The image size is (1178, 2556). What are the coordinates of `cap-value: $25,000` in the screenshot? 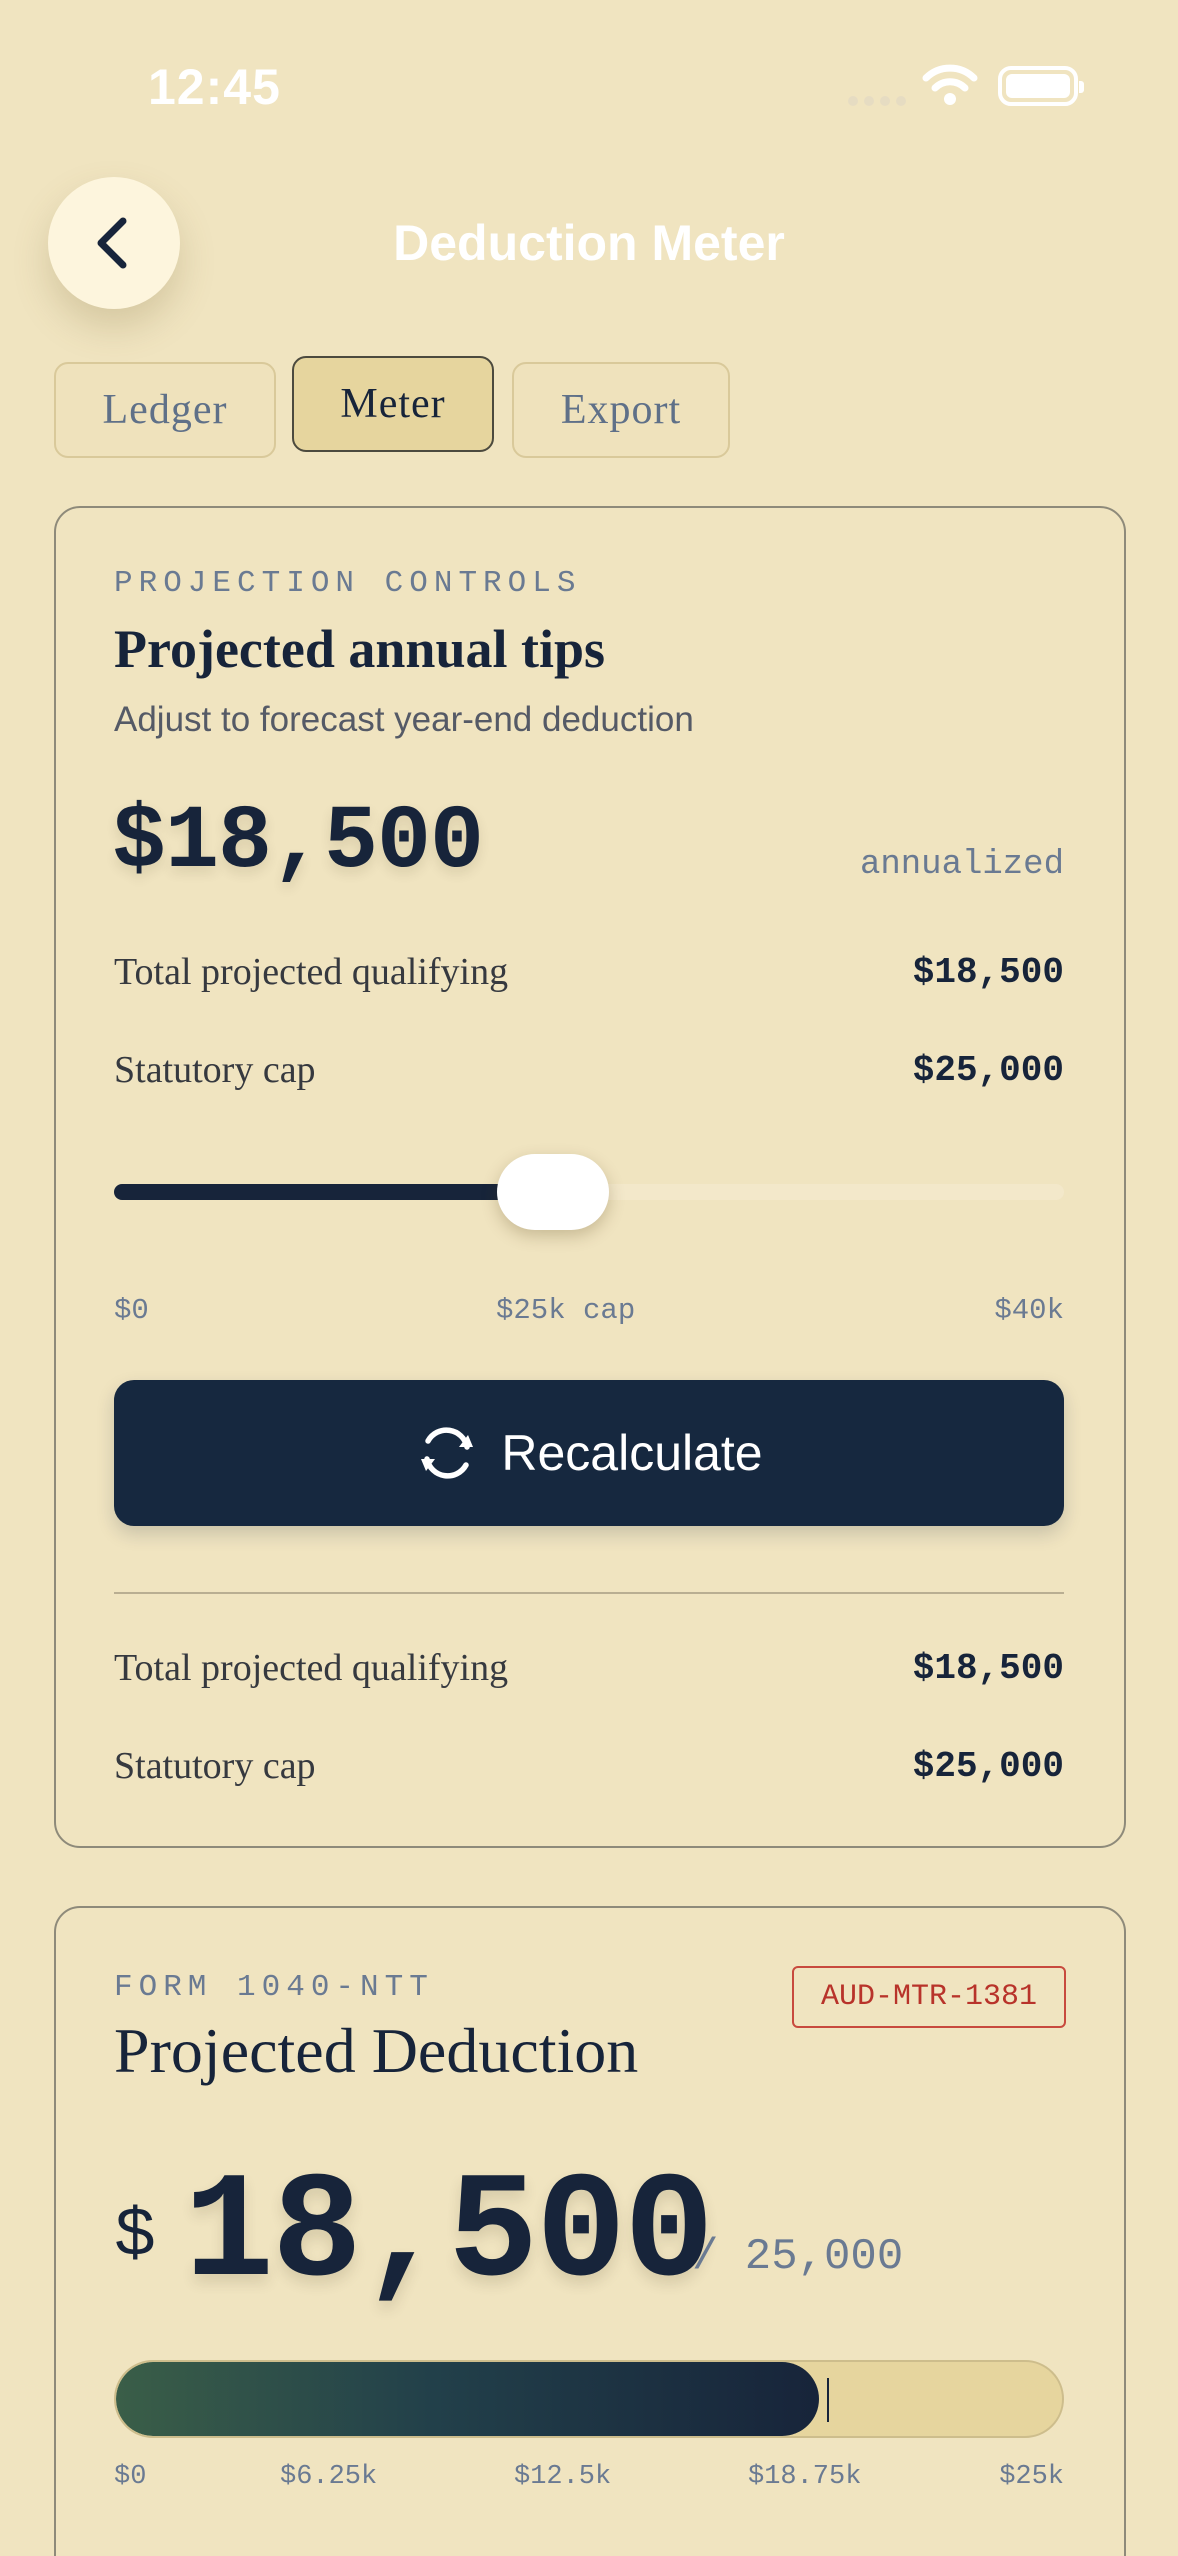 It's located at (988, 1070).